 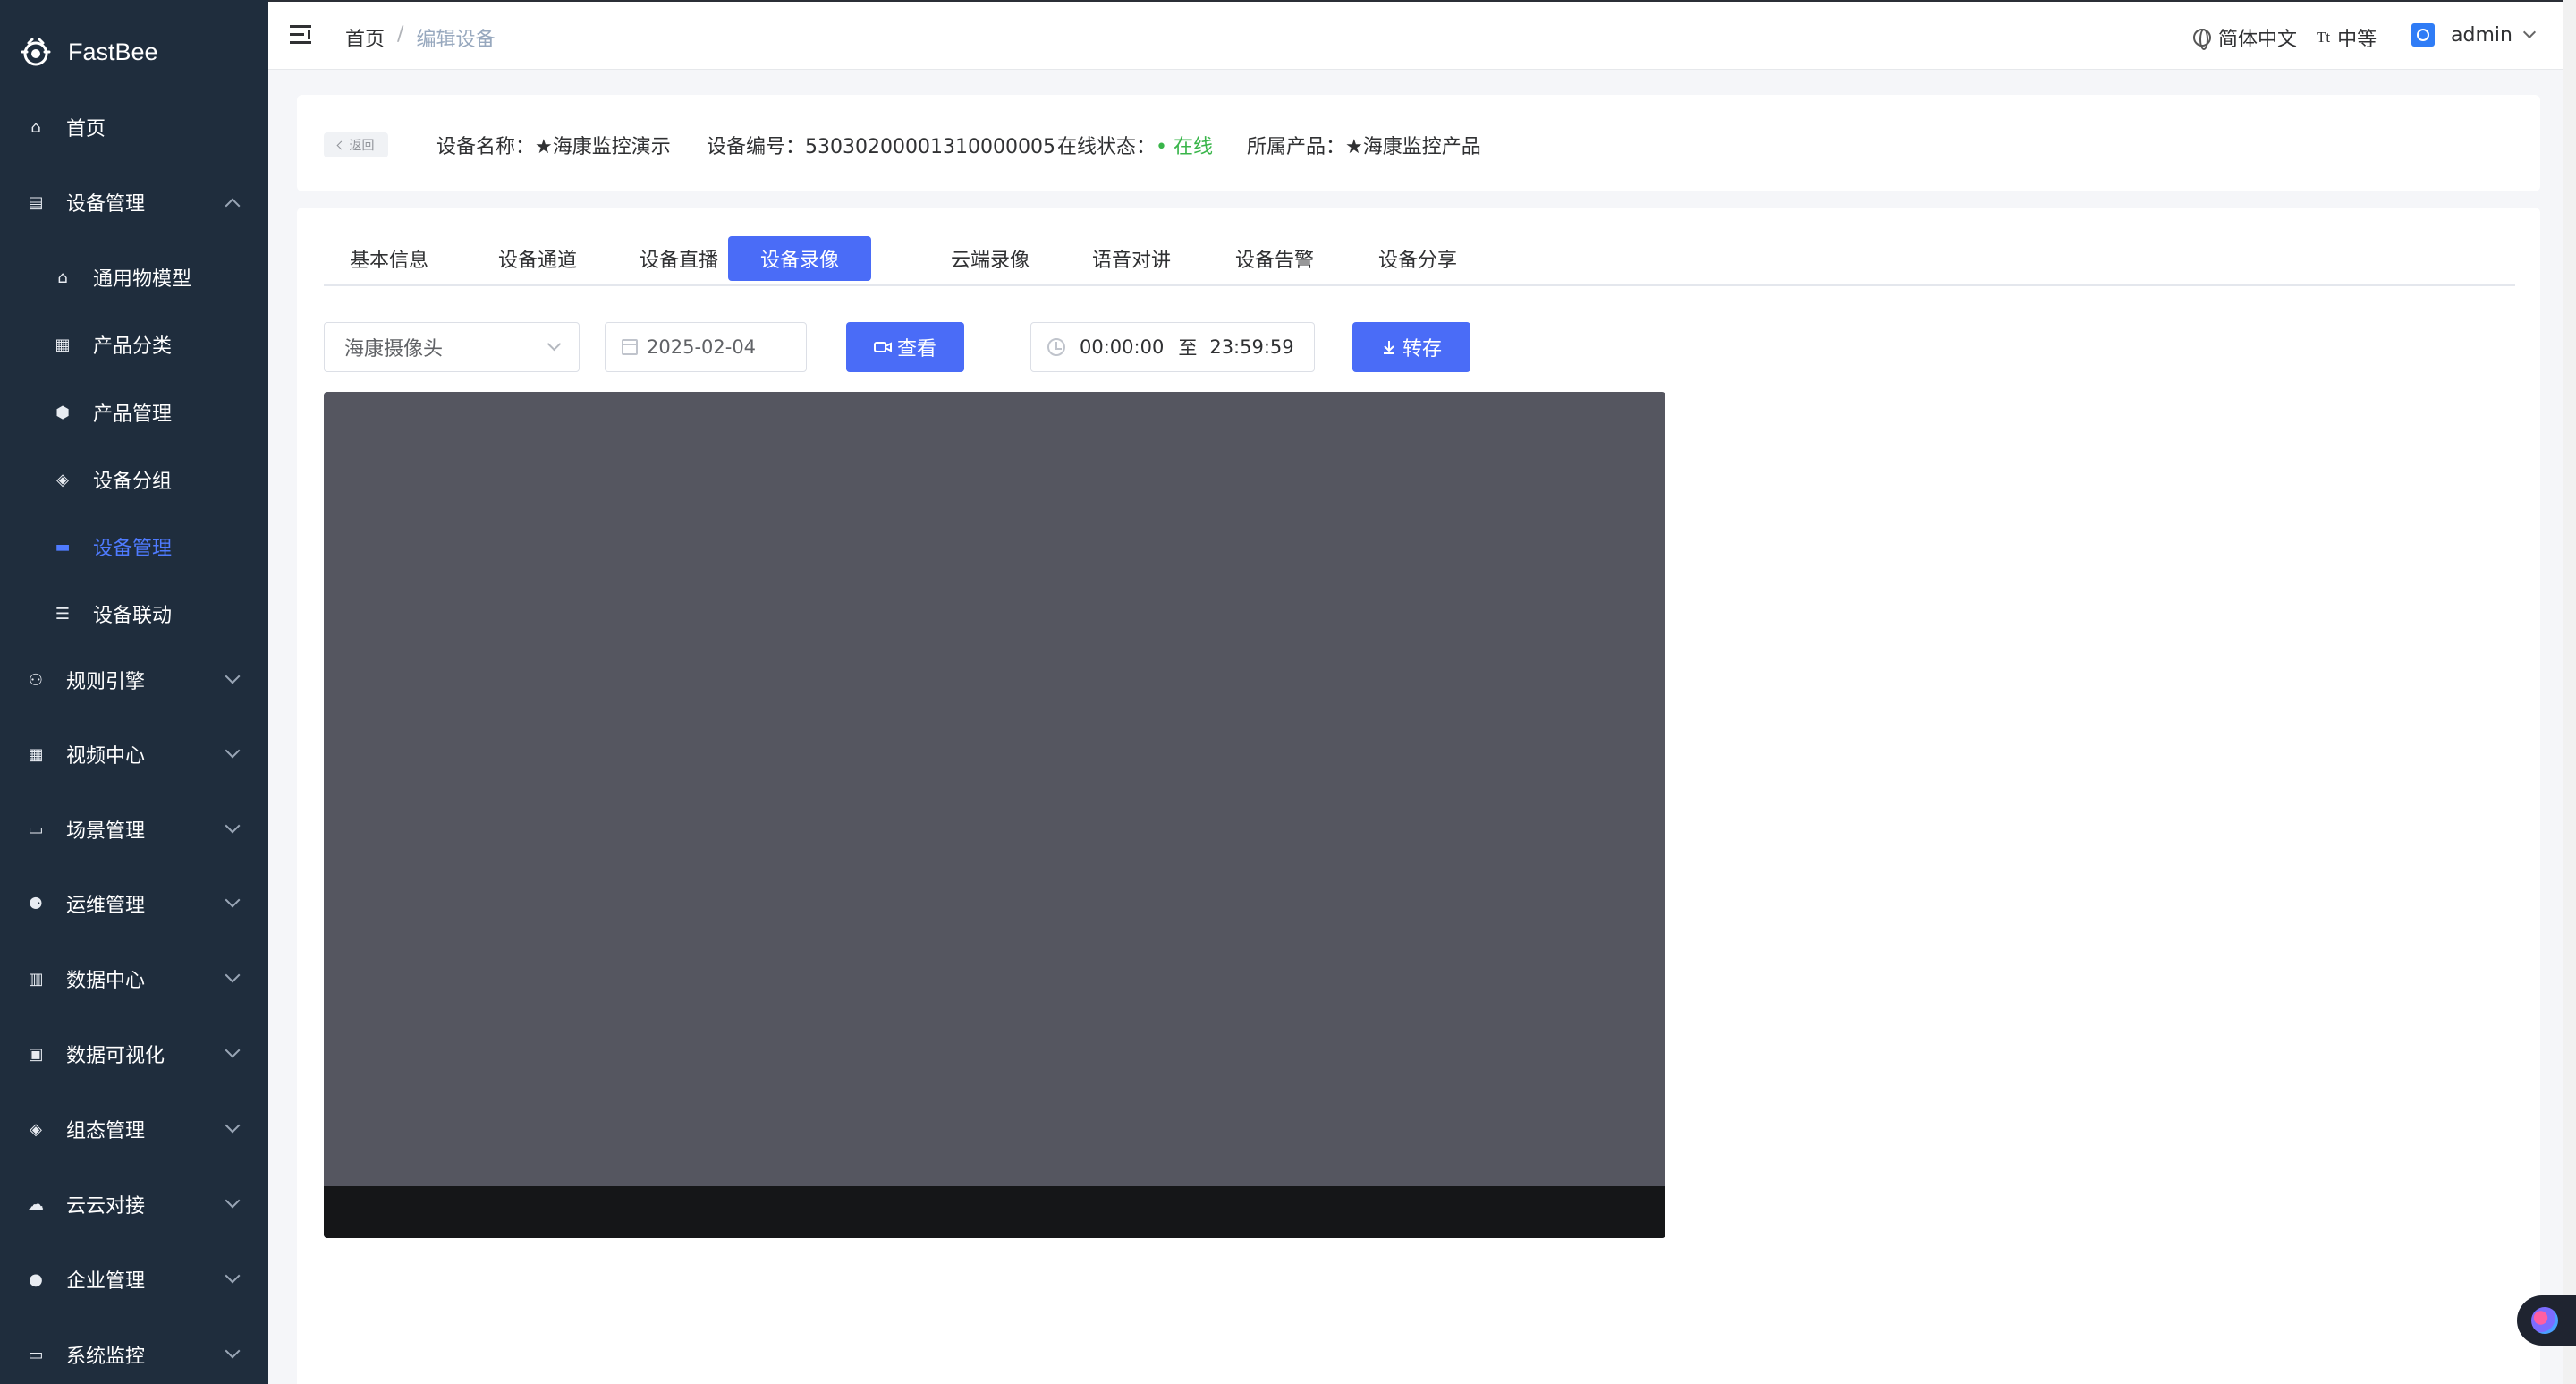 What do you see at coordinates (134, 127) in the screenshot?
I see `sidebar-item: ⌂ 首页` at bounding box center [134, 127].